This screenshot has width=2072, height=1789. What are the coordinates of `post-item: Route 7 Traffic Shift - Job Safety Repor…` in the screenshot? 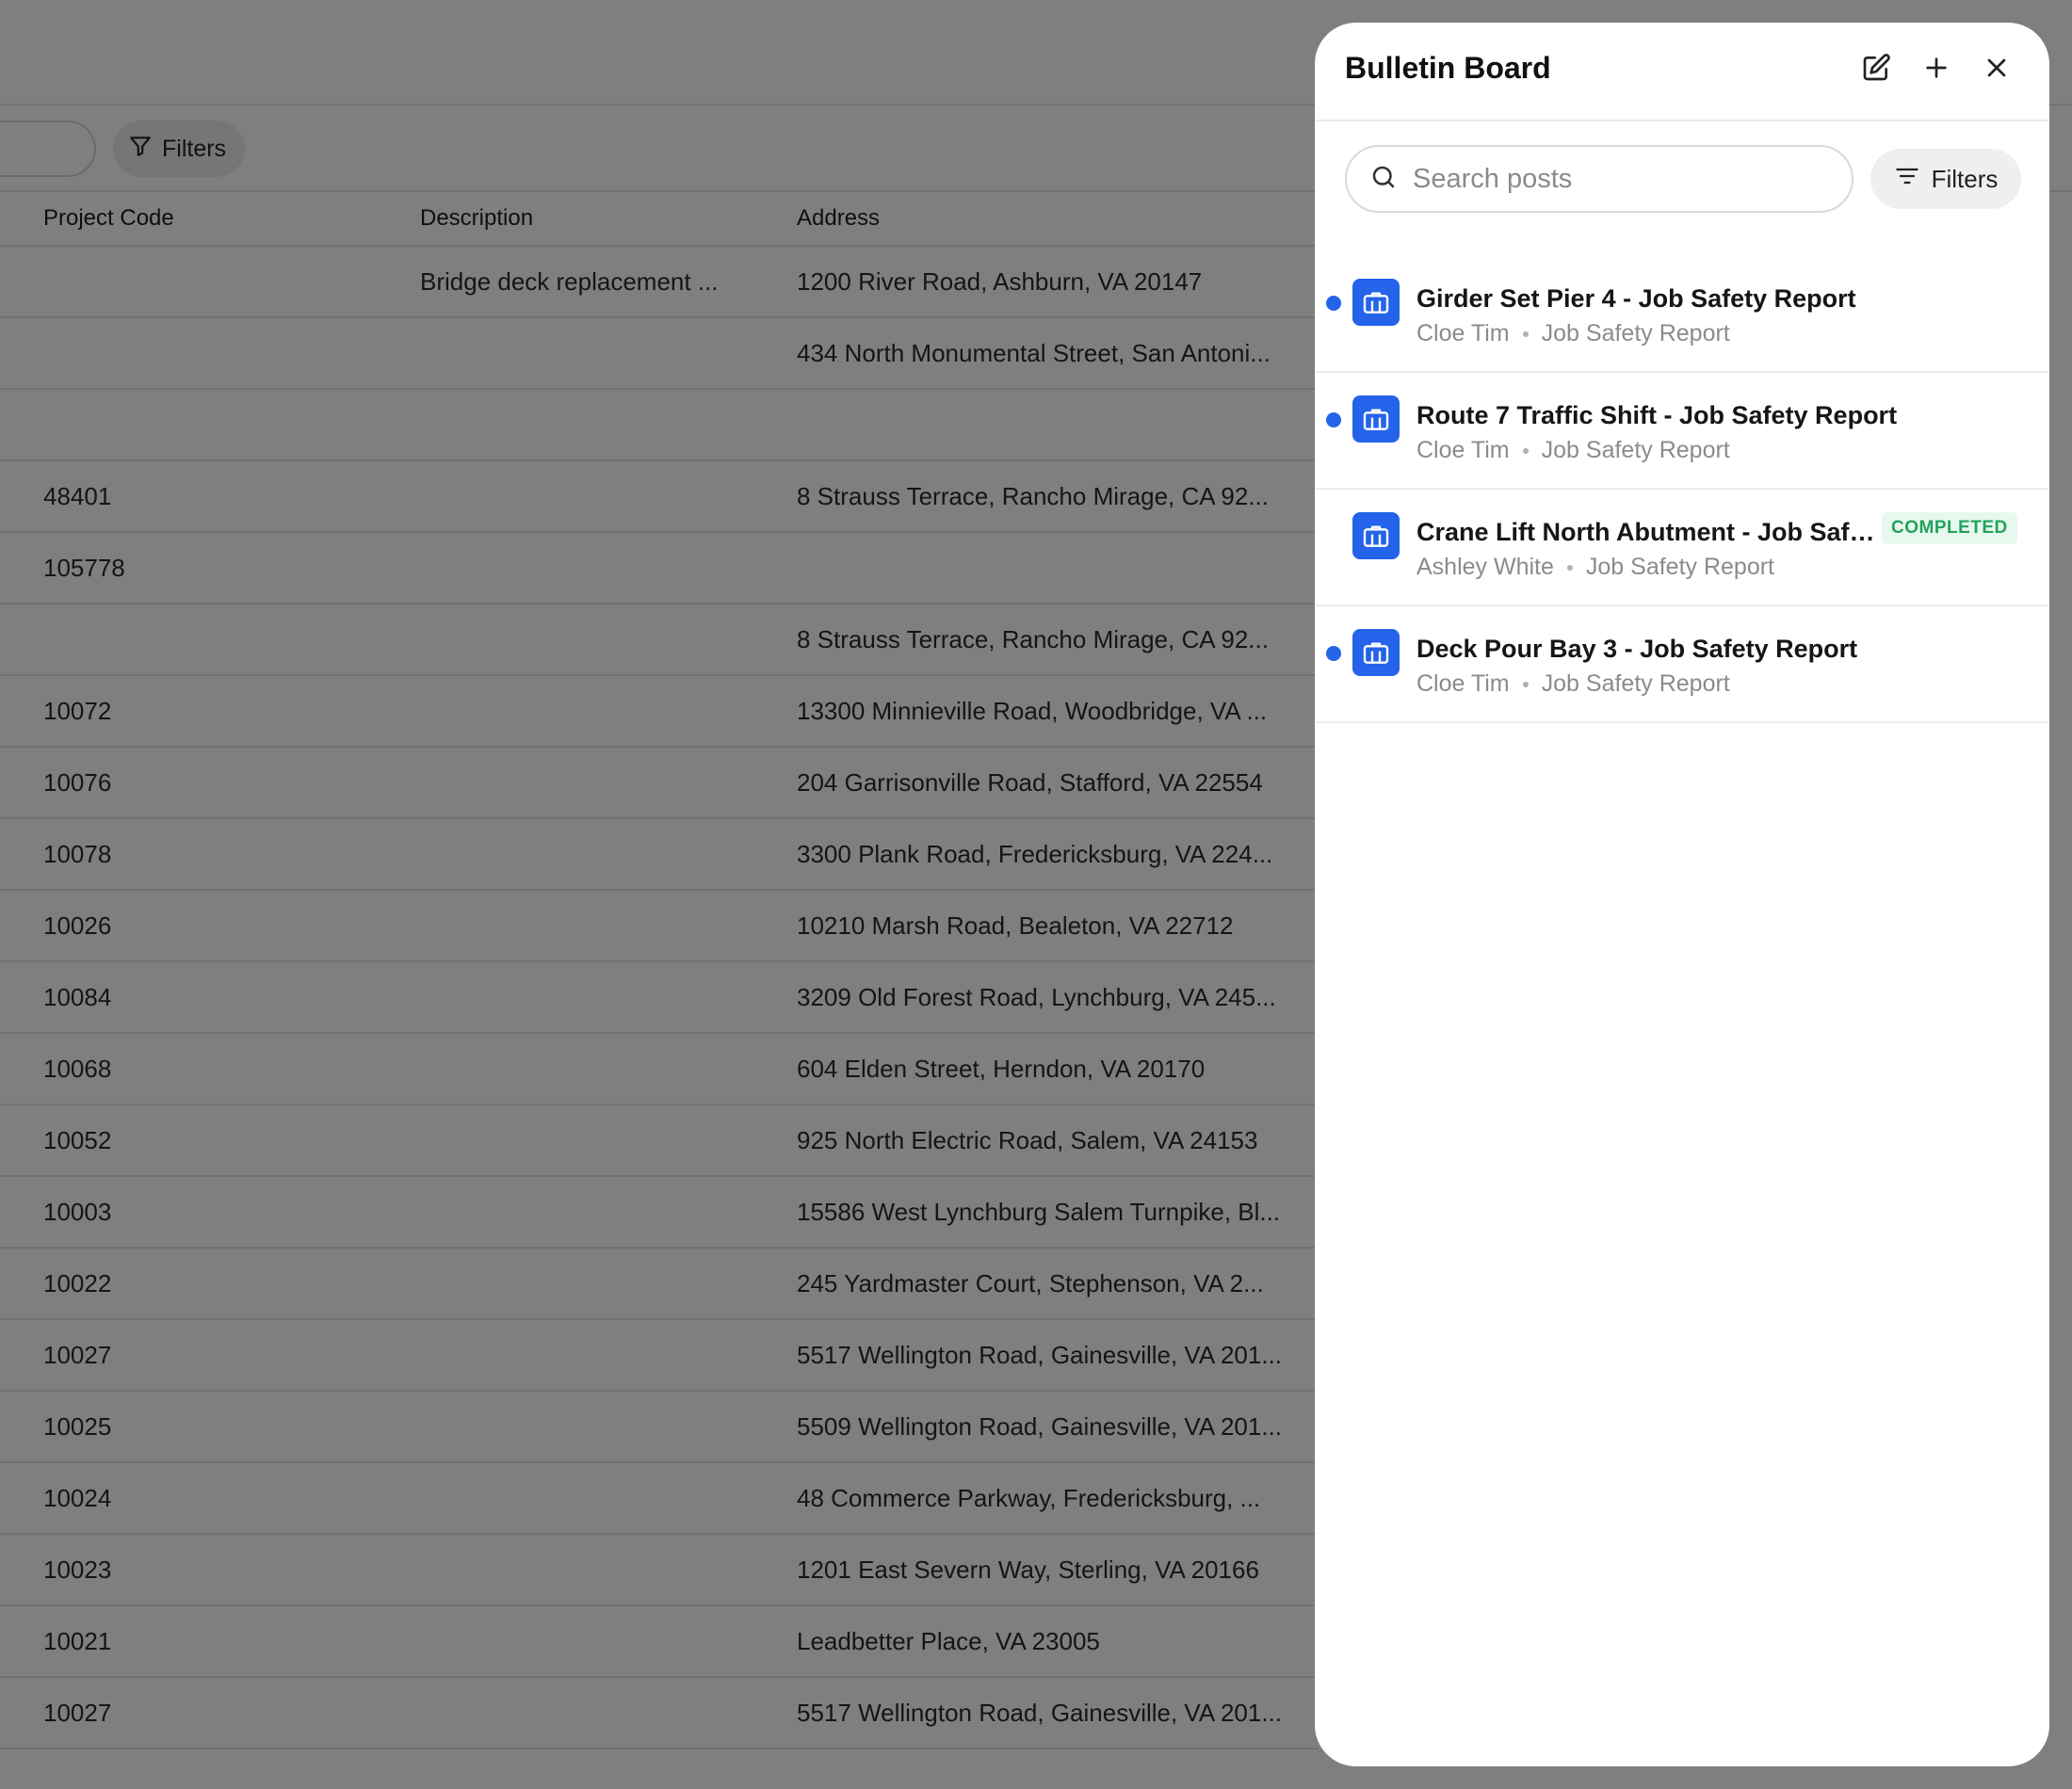 It's located at (1682, 431).